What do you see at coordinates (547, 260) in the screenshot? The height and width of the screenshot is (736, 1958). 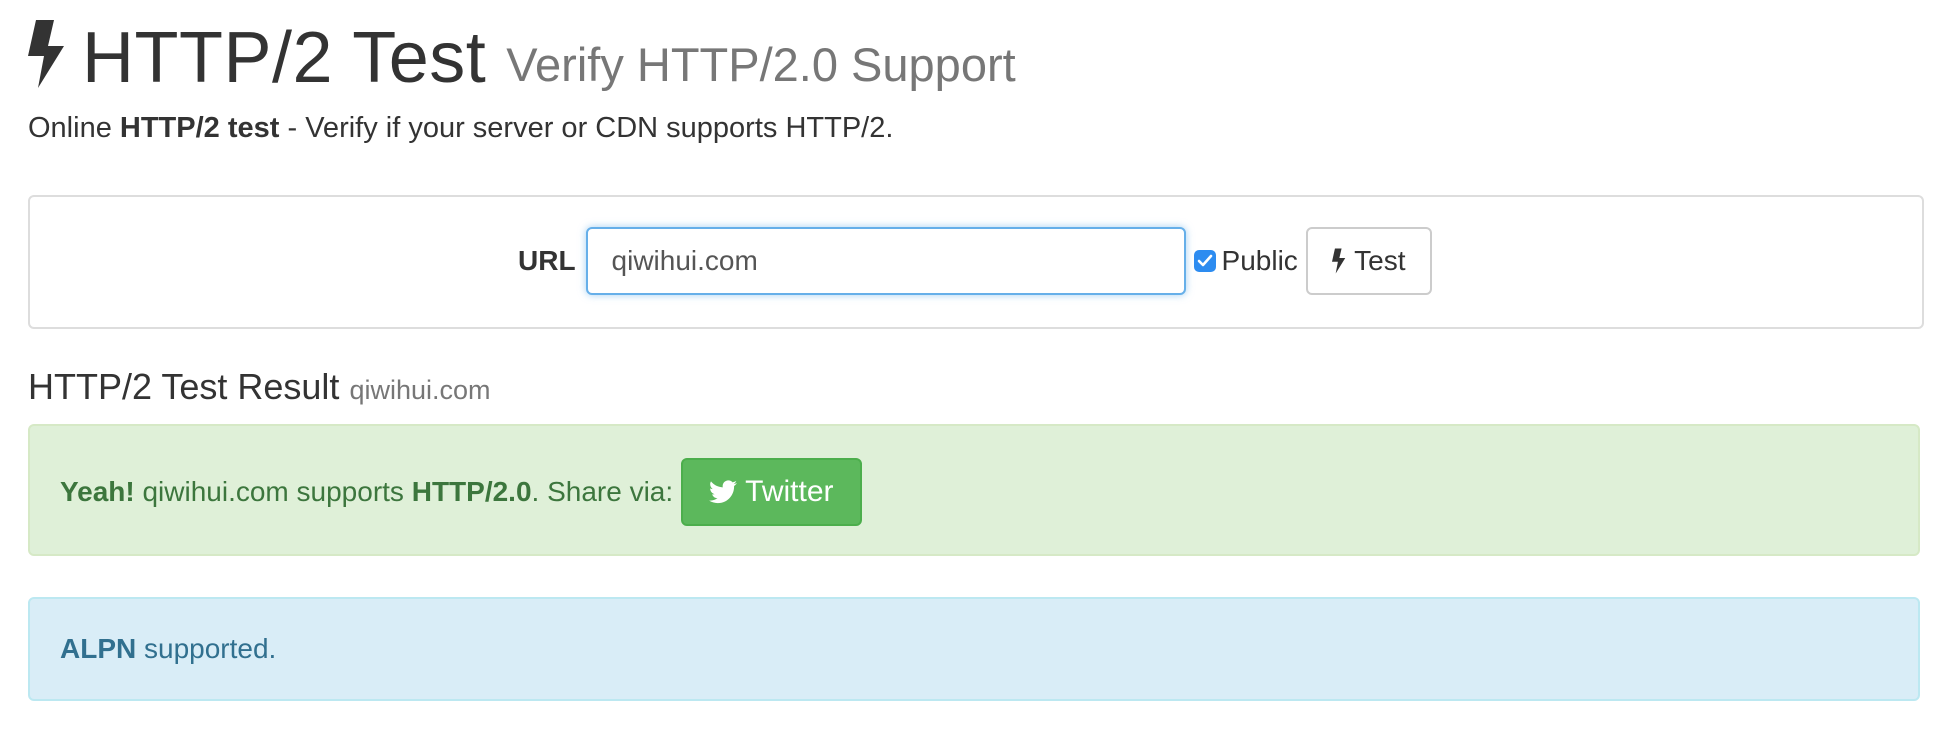 I see `url-label: URL` at bounding box center [547, 260].